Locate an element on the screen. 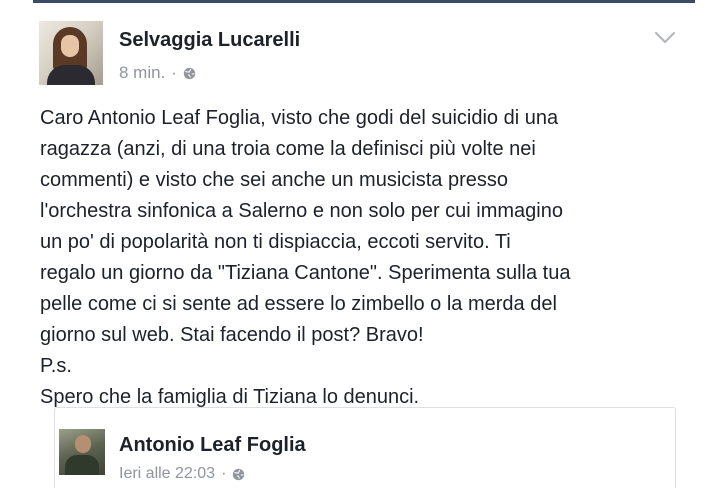 The height and width of the screenshot is (488, 728). author-avatar is located at coordinates (71, 53).